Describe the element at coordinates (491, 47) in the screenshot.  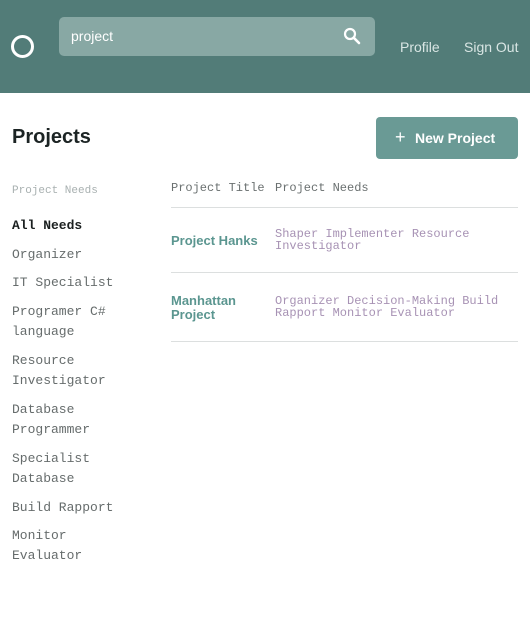
I see `nav-sign-out-link: Sign Out` at that location.